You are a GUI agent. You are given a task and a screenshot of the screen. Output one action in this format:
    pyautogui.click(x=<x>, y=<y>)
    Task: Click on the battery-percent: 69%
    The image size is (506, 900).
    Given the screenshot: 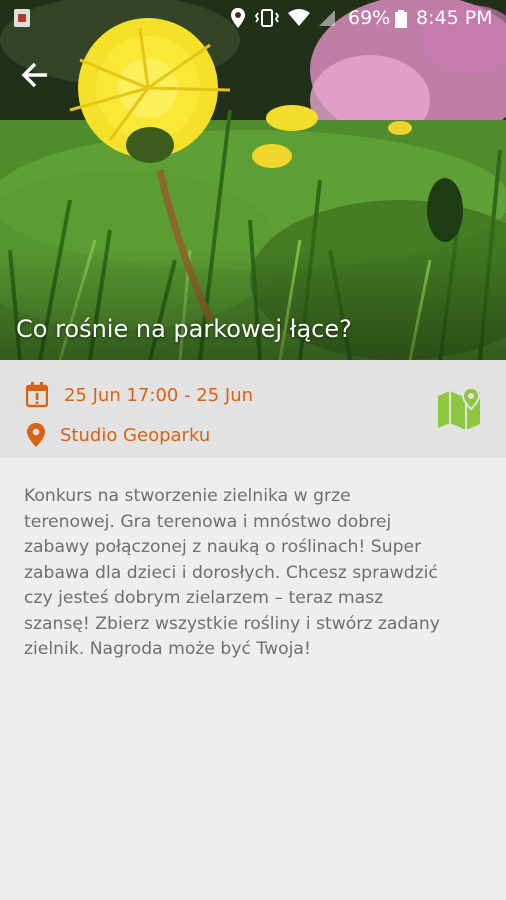 What is the action you would take?
    pyautogui.click(x=369, y=18)
    